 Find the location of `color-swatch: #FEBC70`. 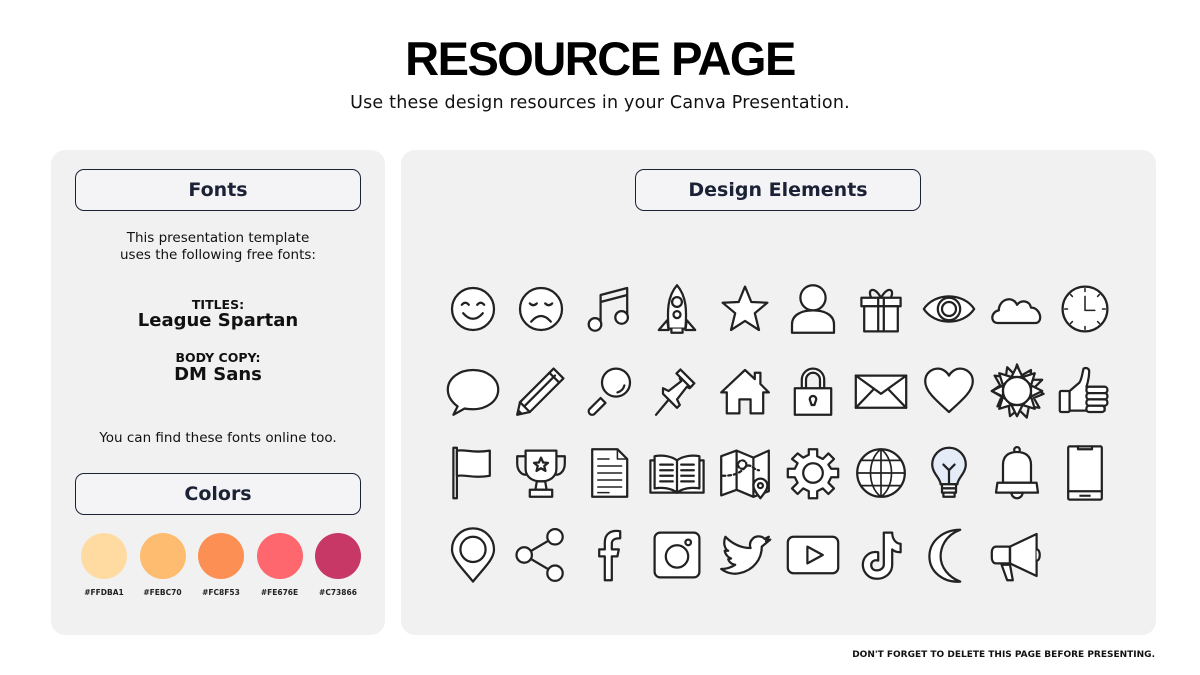

color-swatch: #FEBC70 is located at coordinates (162, 565).